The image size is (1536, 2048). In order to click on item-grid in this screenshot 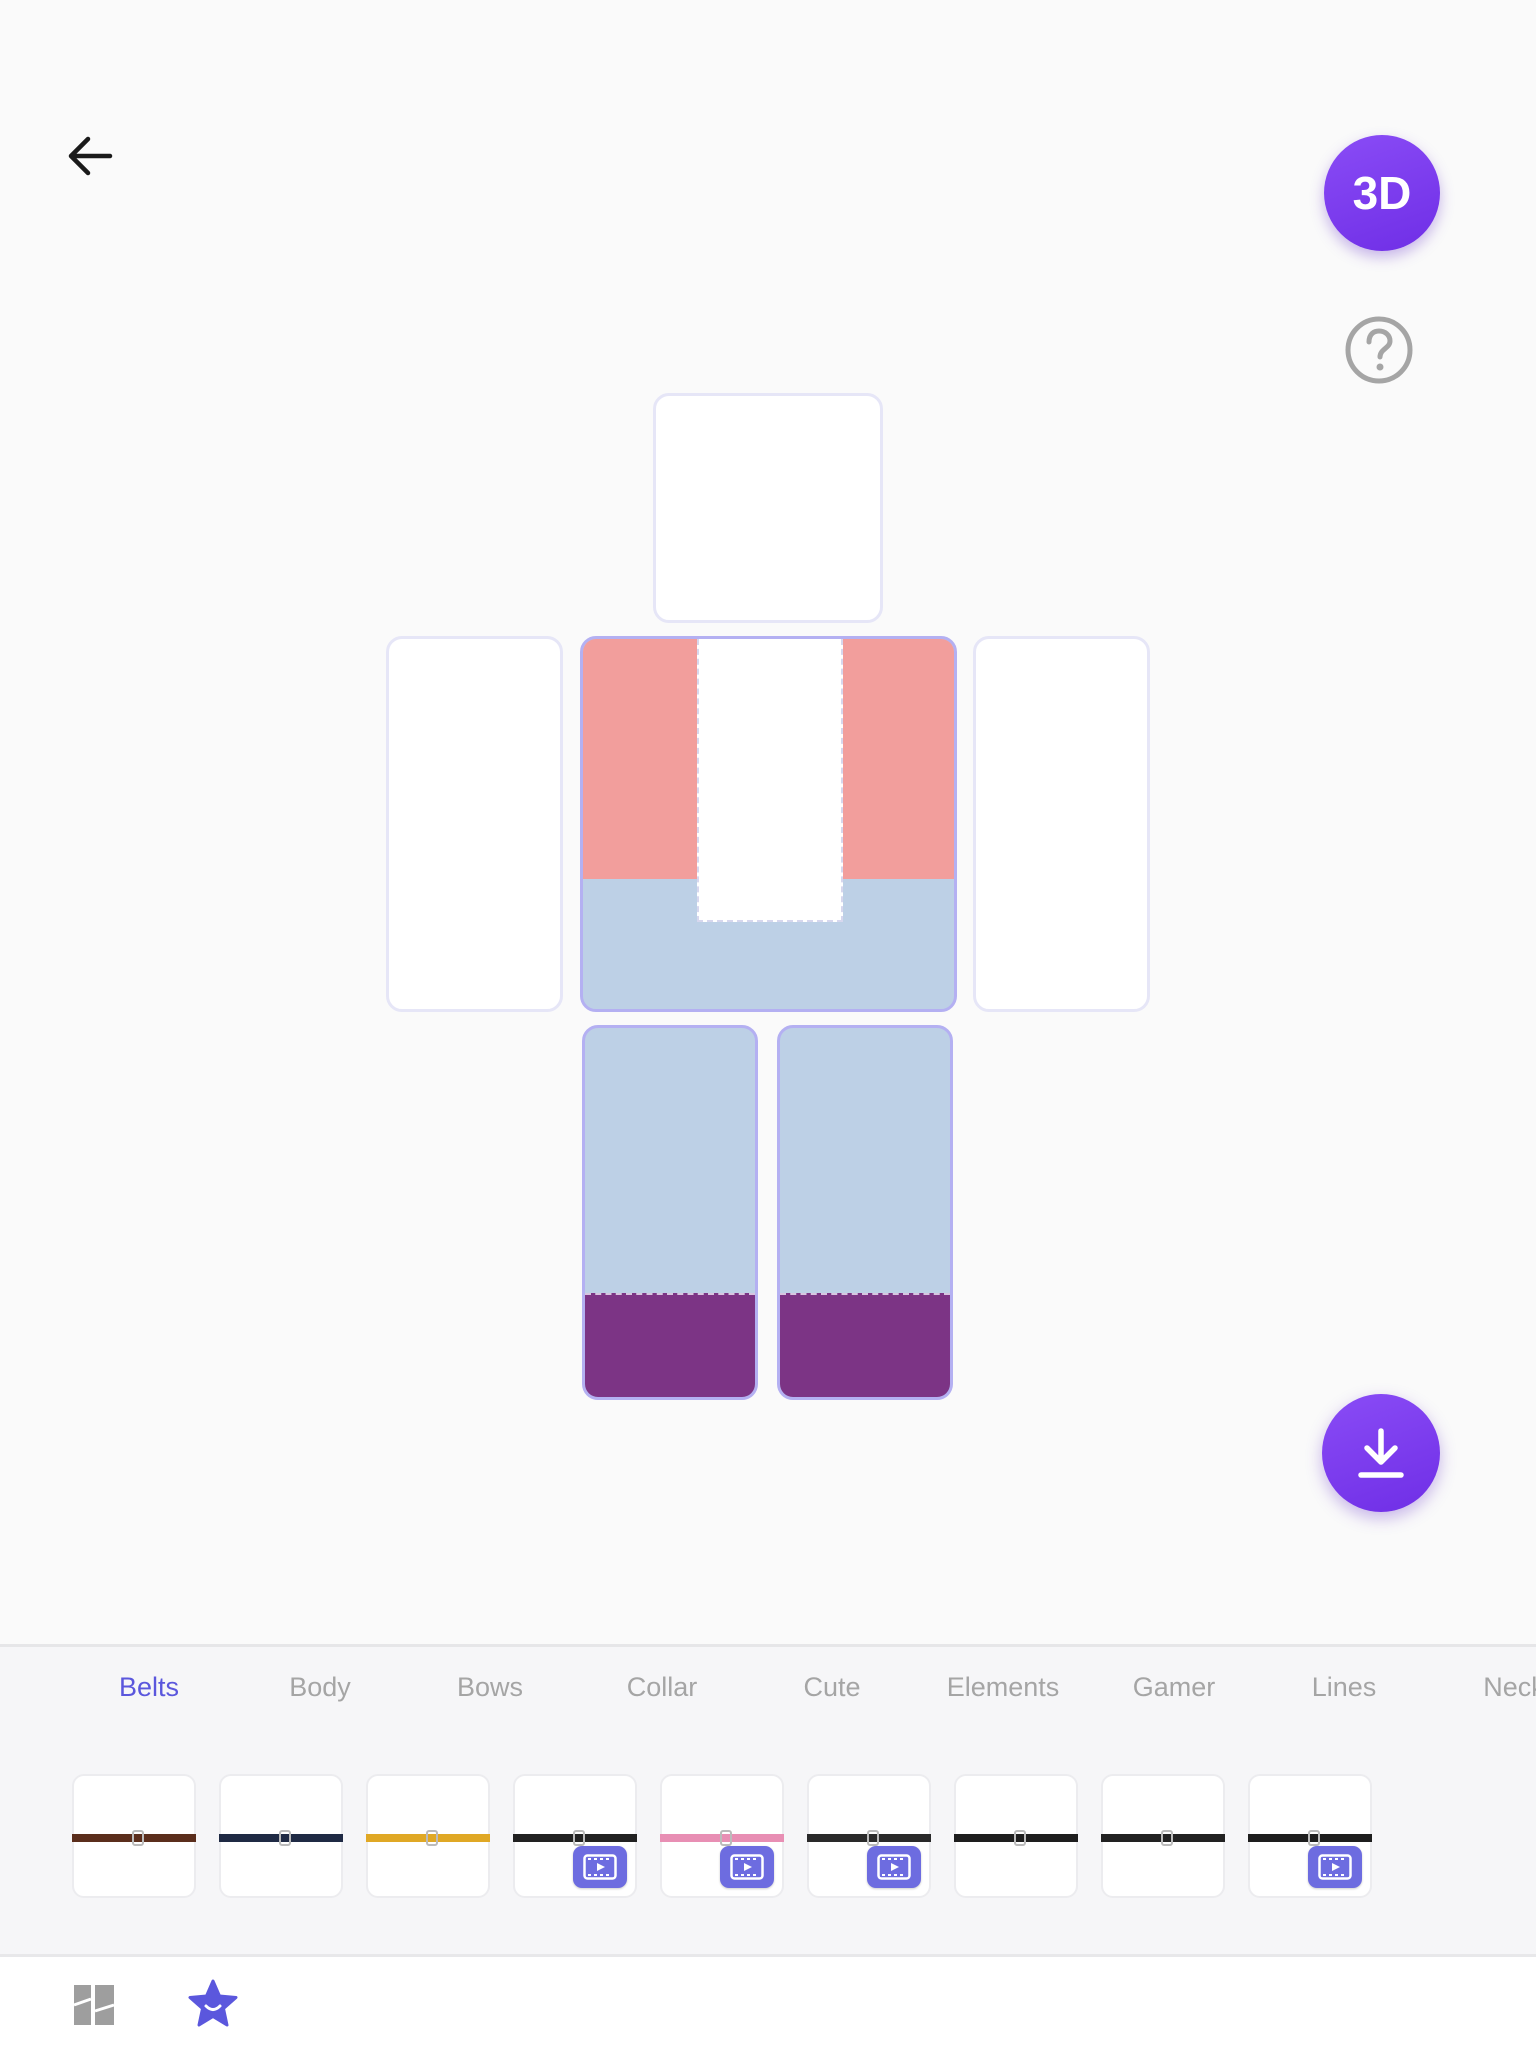, I will do `click(768, 1837)`.